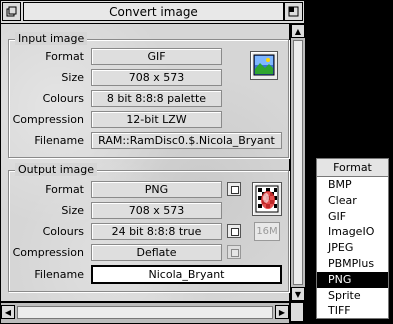 The width and height of the screenshot is (393, 324). I want to click on title-bar: Convert image, so click(152, 12).